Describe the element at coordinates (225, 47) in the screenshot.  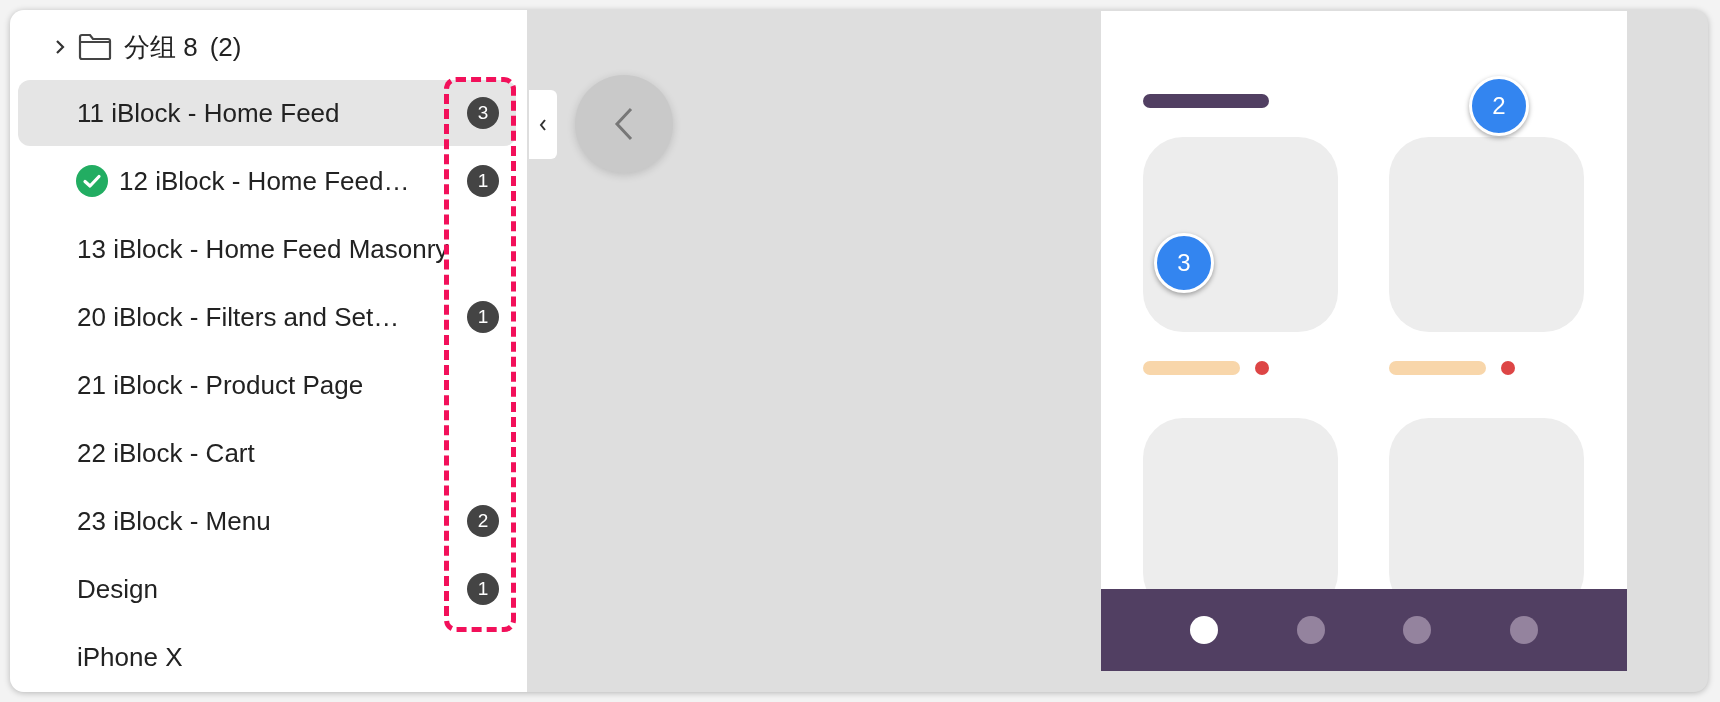
I see `folder-count: (2)` at that location.